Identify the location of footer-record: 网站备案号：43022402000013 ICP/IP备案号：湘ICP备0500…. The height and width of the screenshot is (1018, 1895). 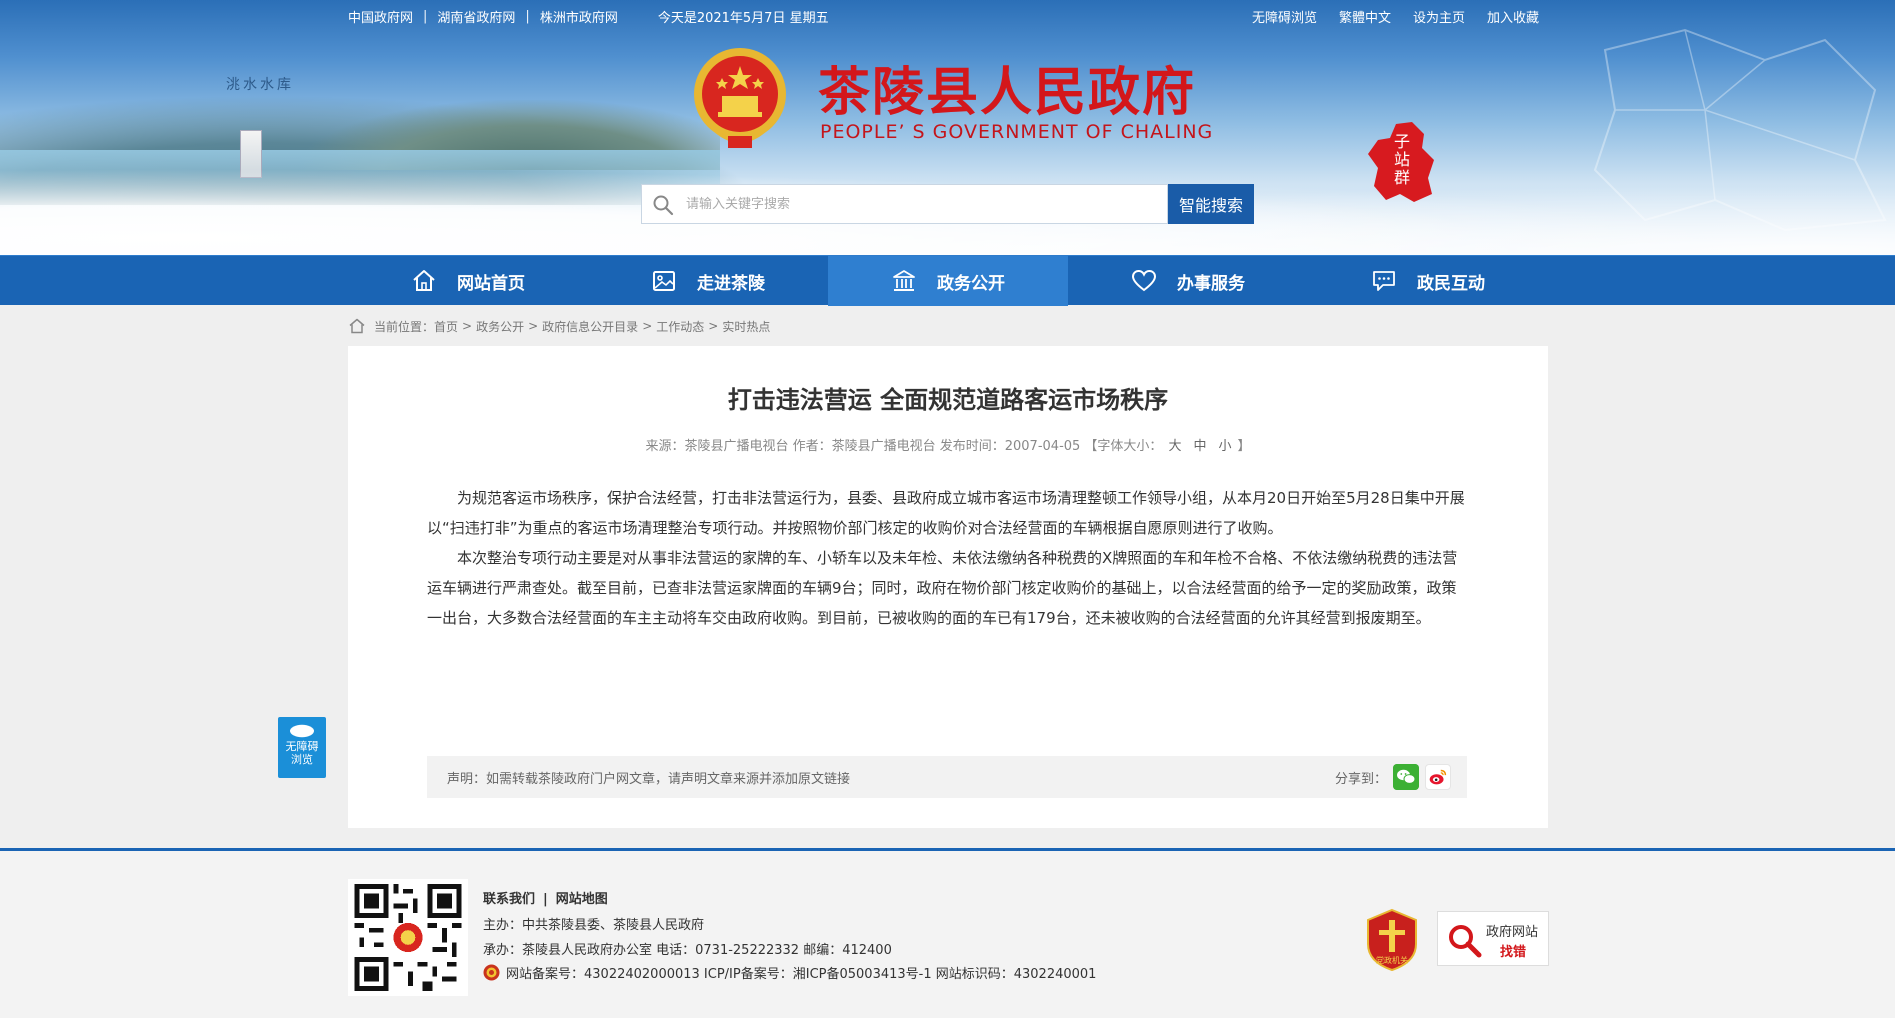
(789, 972).